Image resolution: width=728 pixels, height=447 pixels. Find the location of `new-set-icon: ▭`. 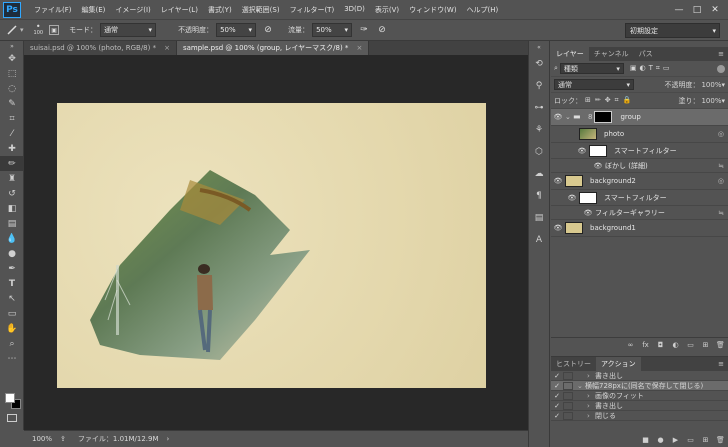

new-set-icon: ▭ is located at coordinates (690, 440).